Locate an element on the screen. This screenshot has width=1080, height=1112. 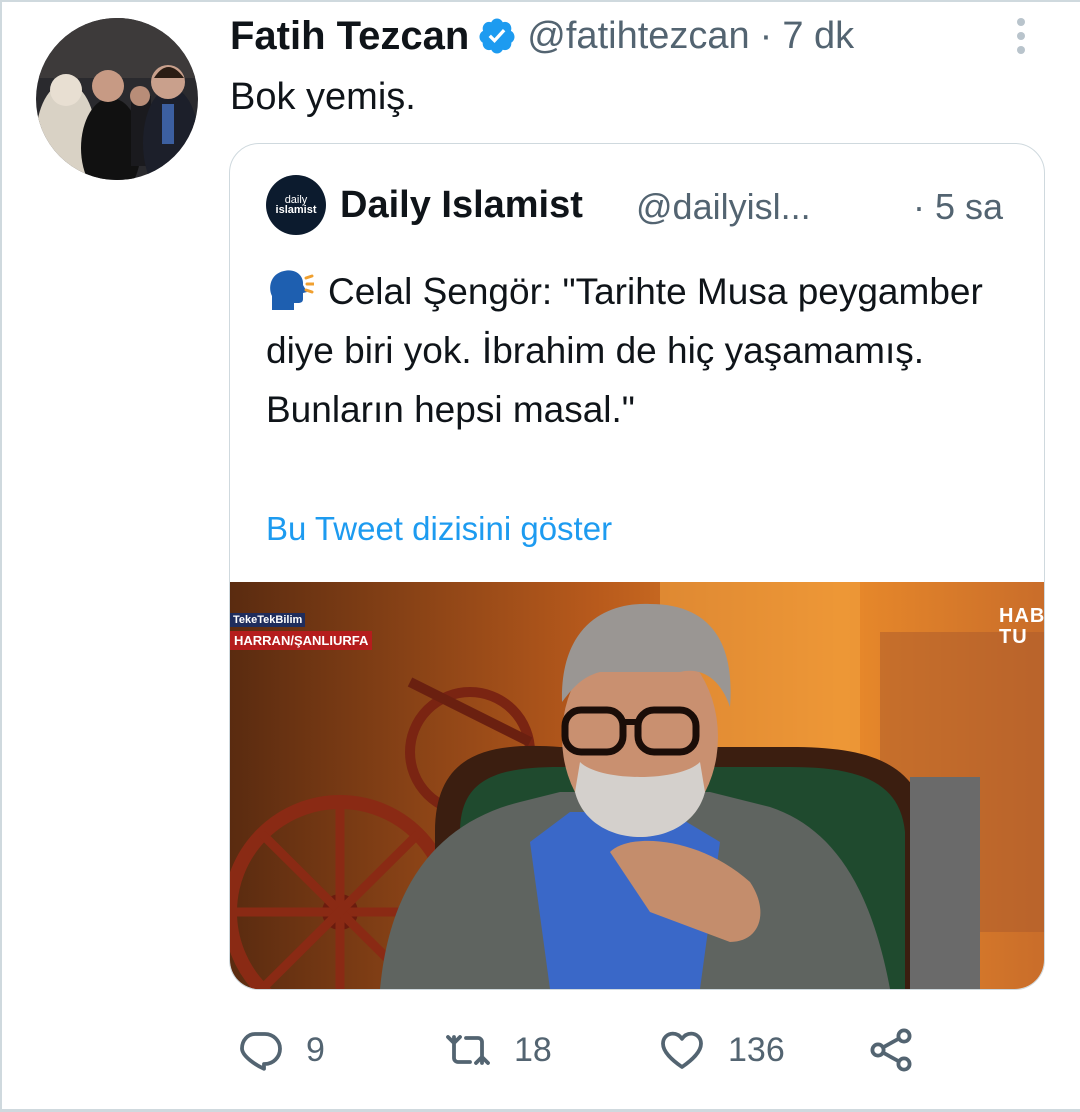
more-options-icon is located at coordinates (1021, 36).